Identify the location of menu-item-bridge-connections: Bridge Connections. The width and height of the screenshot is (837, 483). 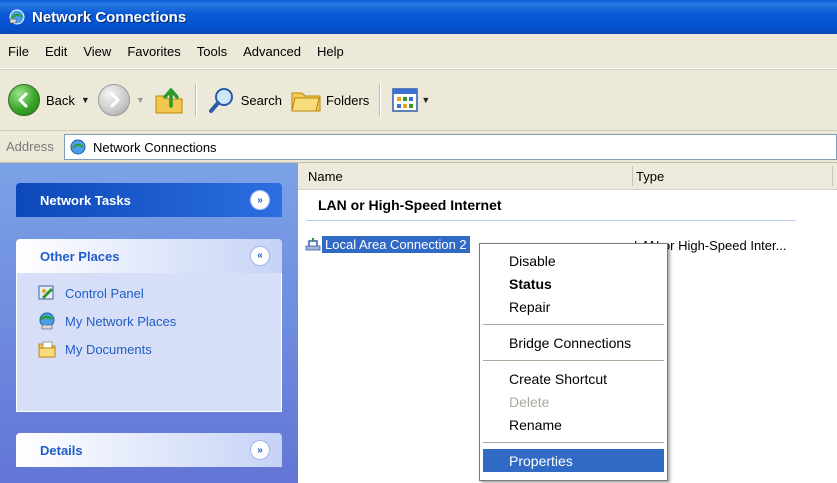
(573, 342).